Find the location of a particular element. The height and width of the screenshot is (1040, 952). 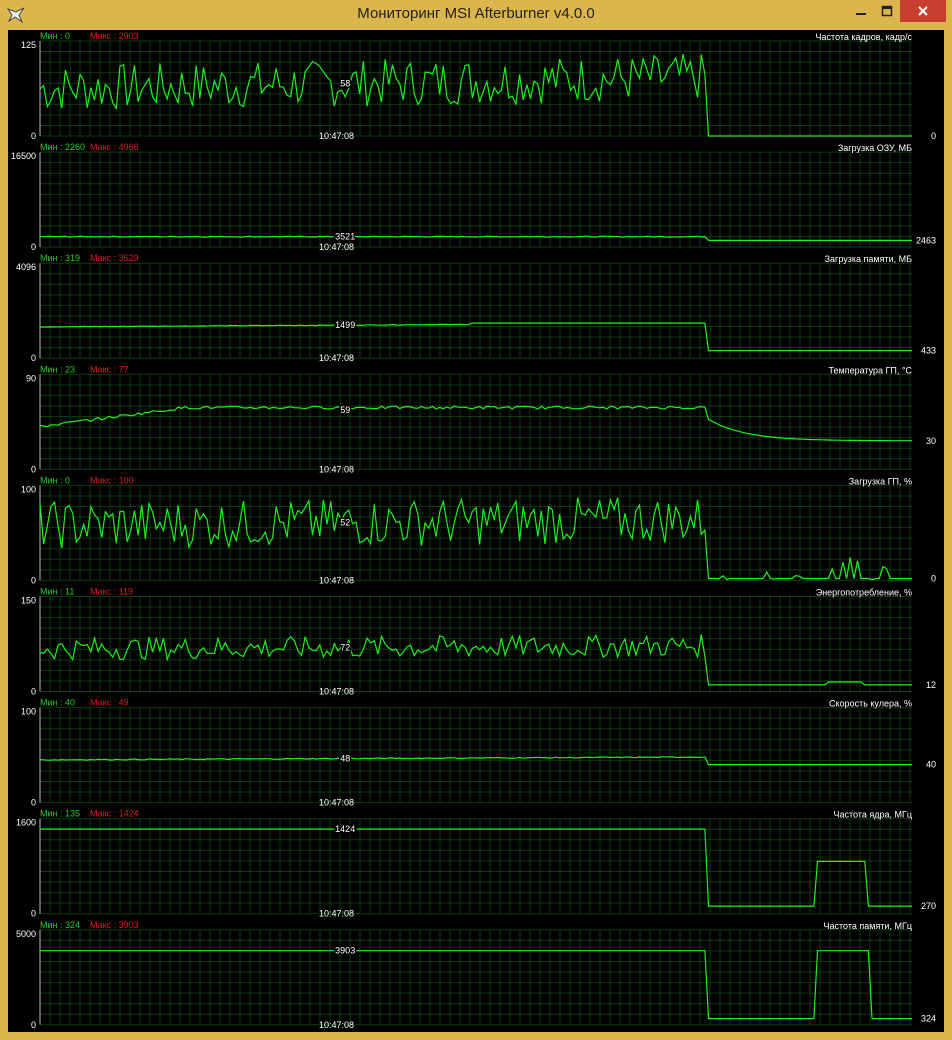

minimize-button is located at coordinates (861, 11).